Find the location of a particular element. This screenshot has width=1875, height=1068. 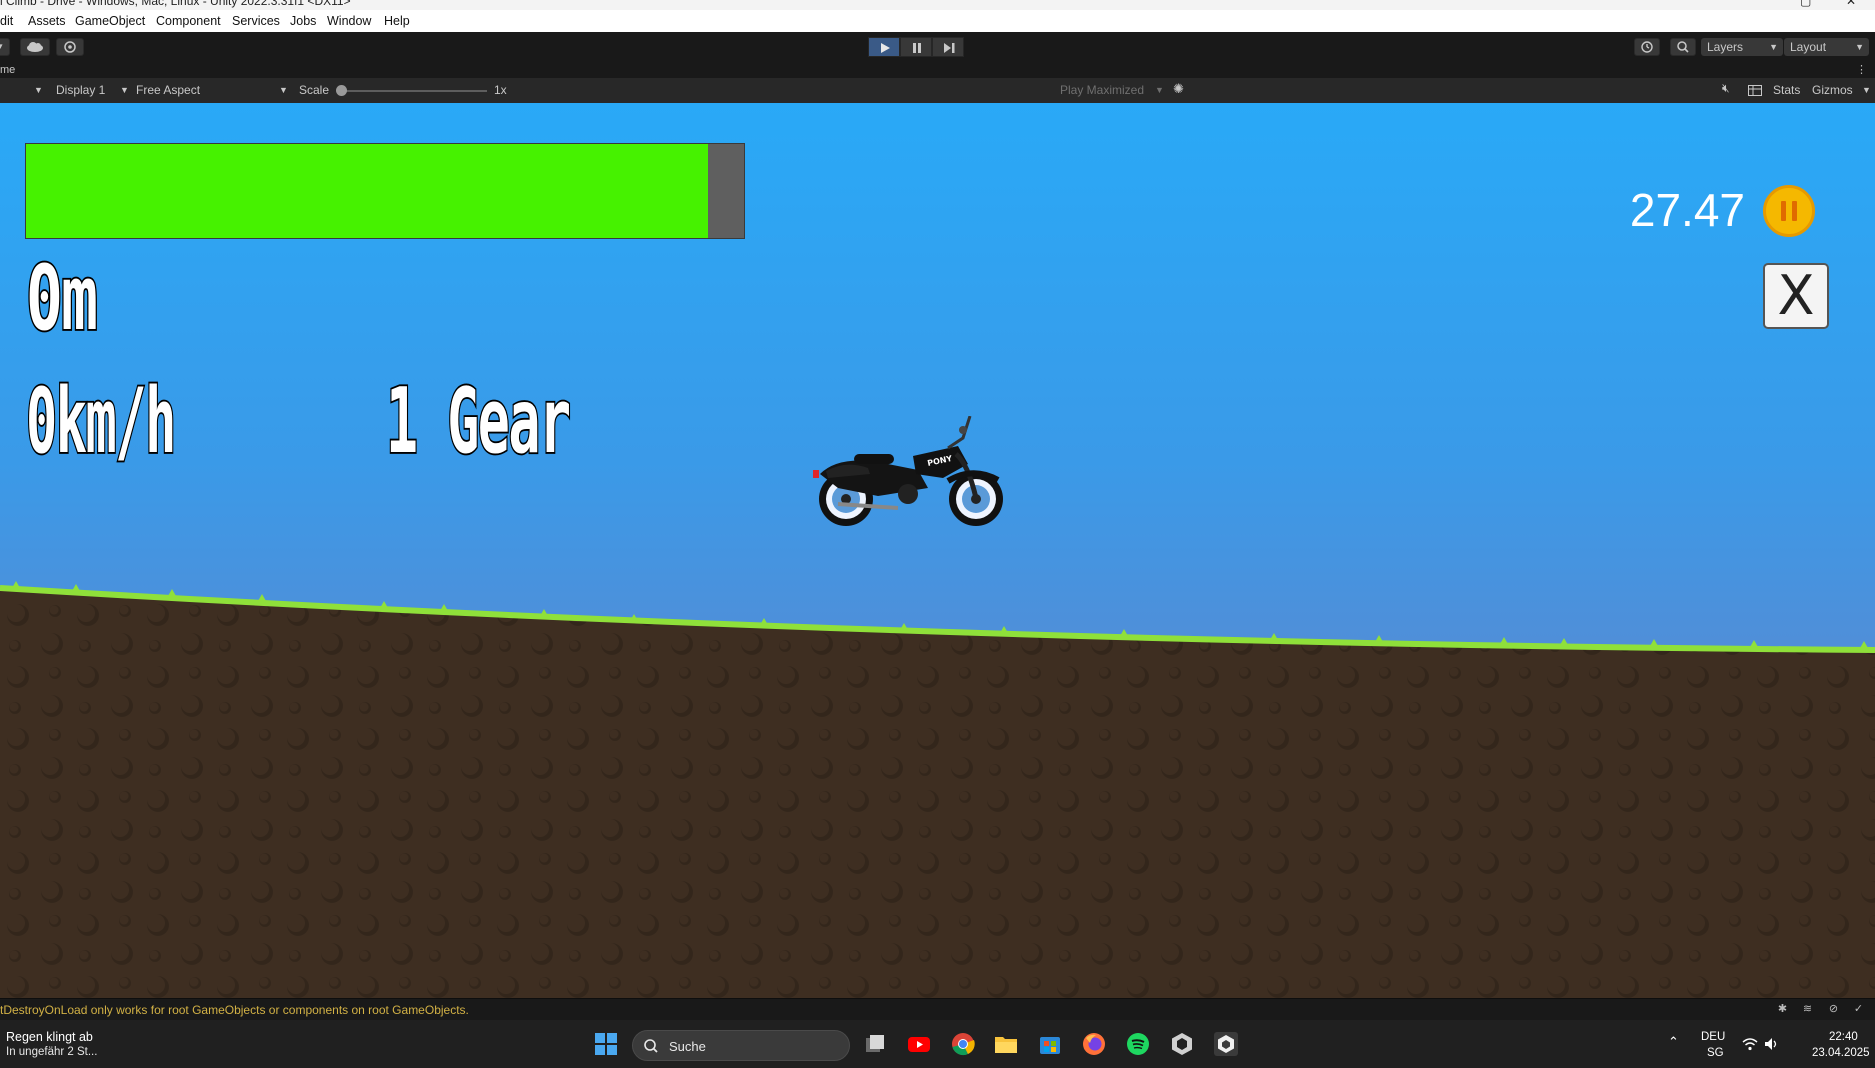

game-tab-strip: me ⋮ is located at coordinates (937, 70).